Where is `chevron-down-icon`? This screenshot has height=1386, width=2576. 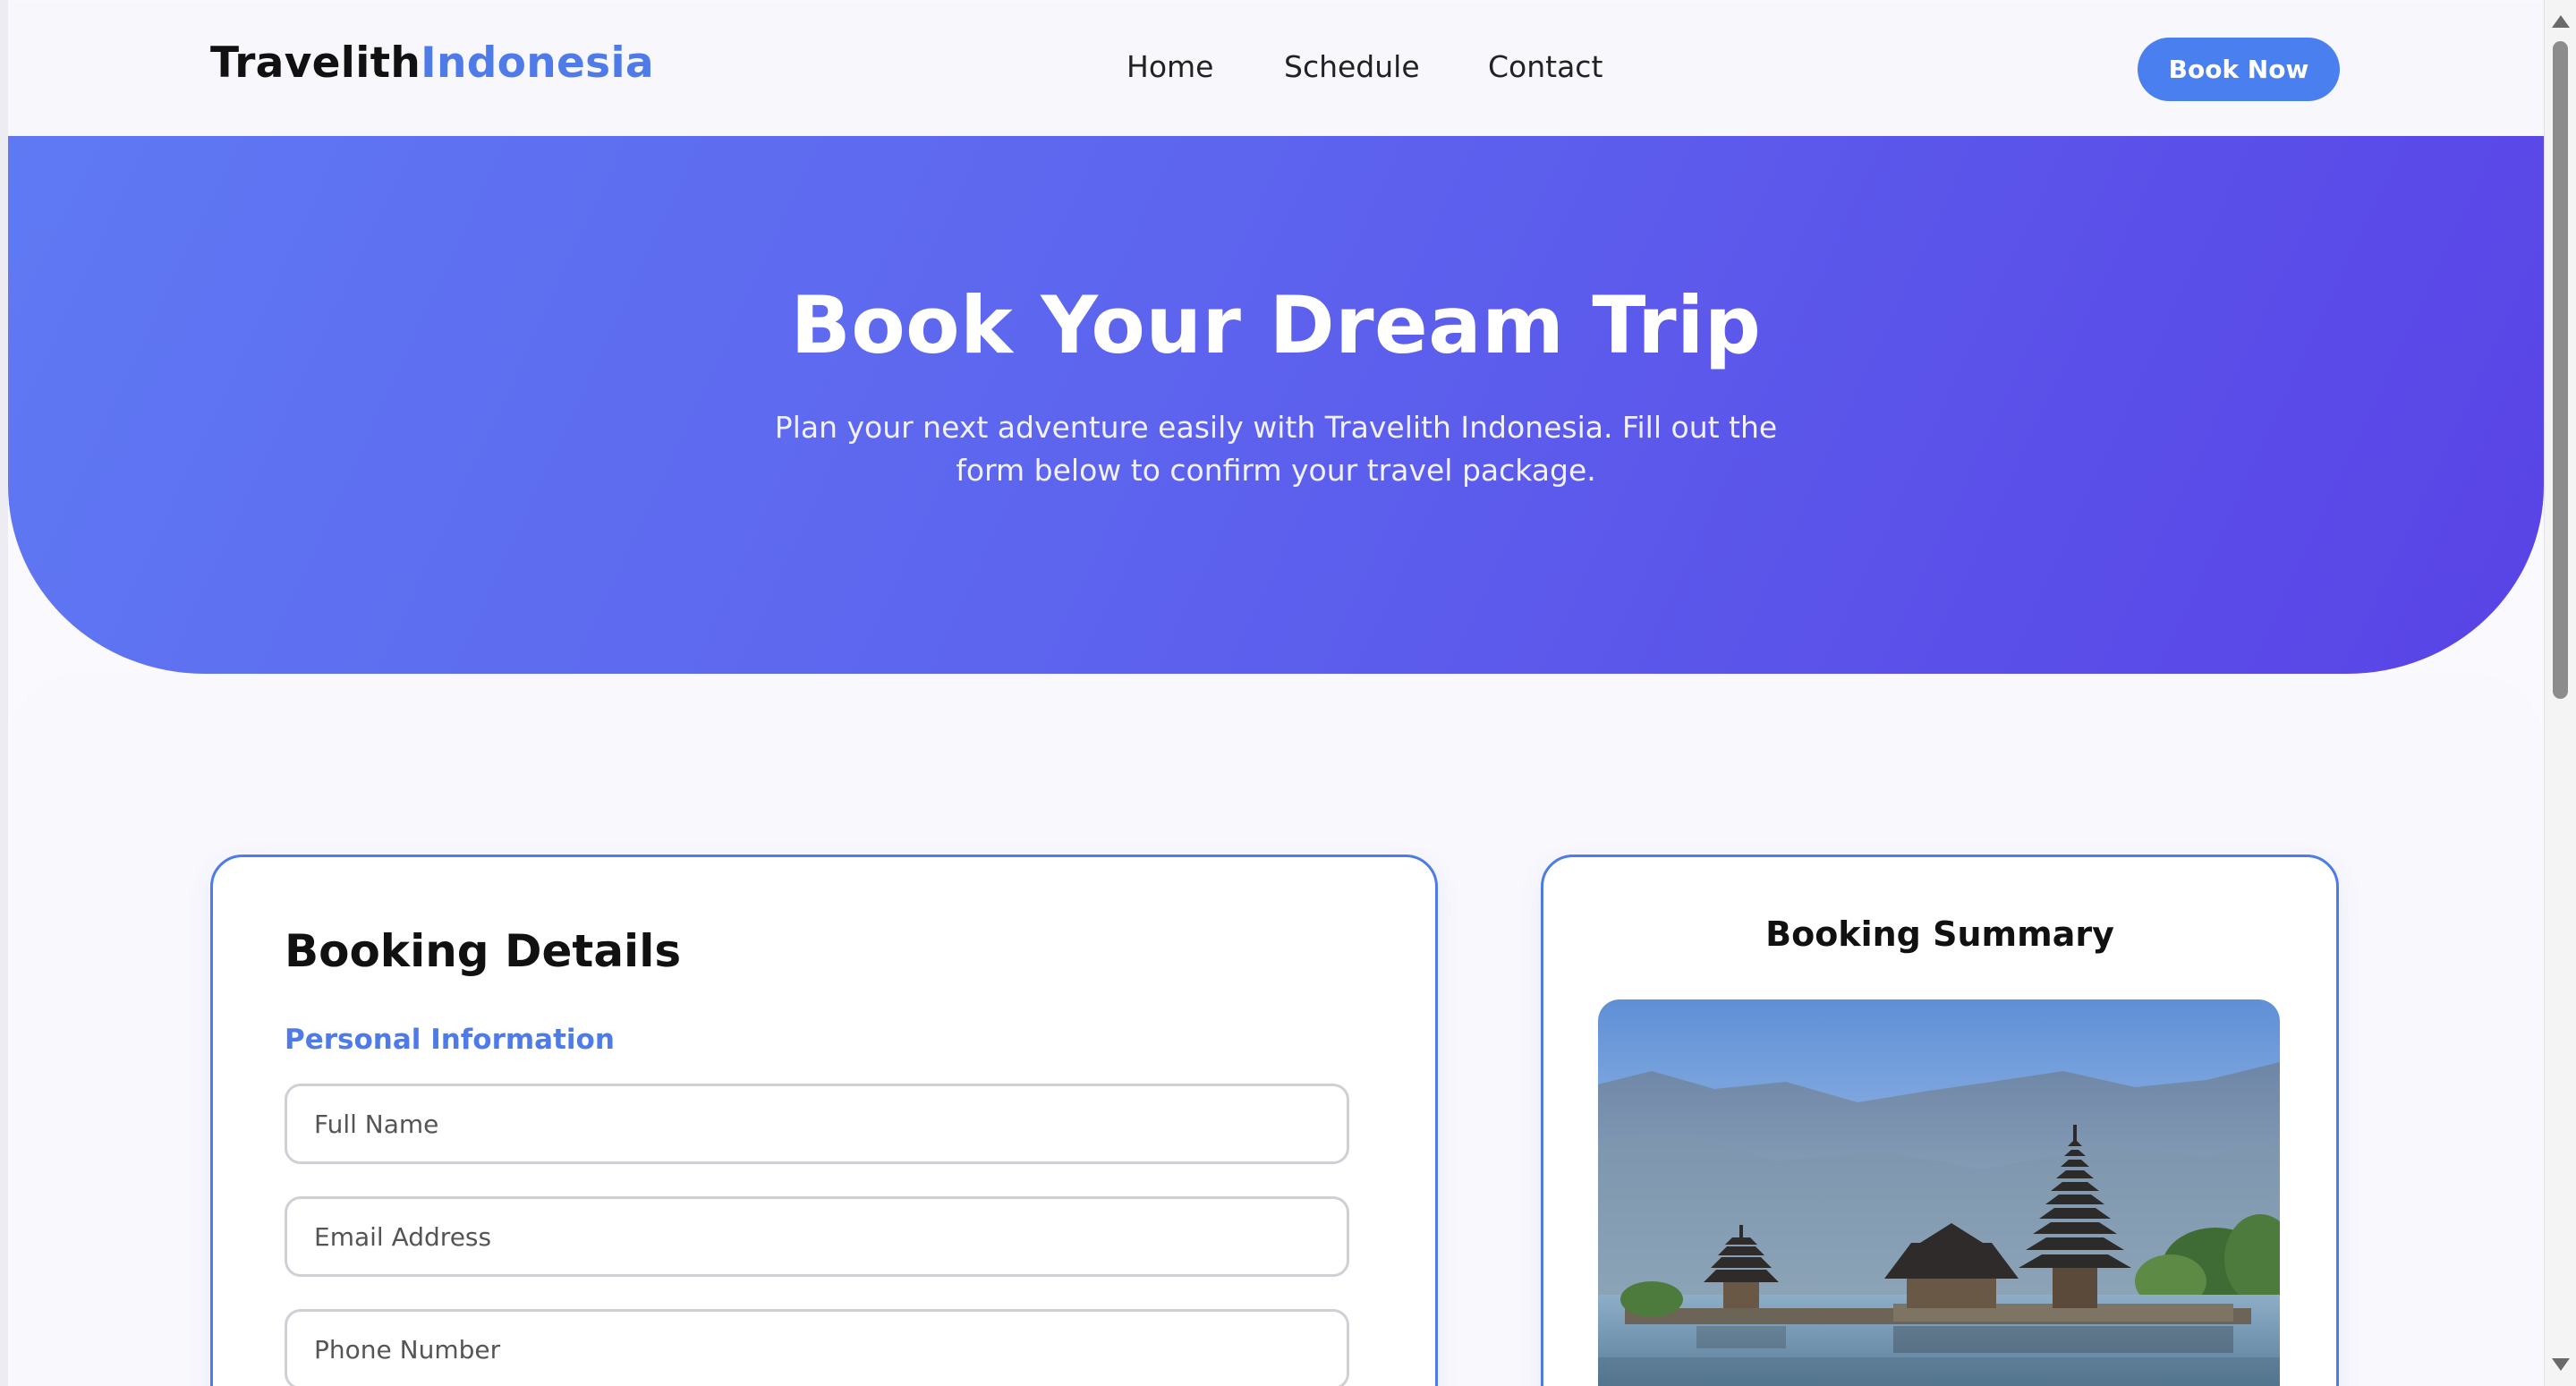 chevron-down-icon is located at coordinates (2561, 1365).